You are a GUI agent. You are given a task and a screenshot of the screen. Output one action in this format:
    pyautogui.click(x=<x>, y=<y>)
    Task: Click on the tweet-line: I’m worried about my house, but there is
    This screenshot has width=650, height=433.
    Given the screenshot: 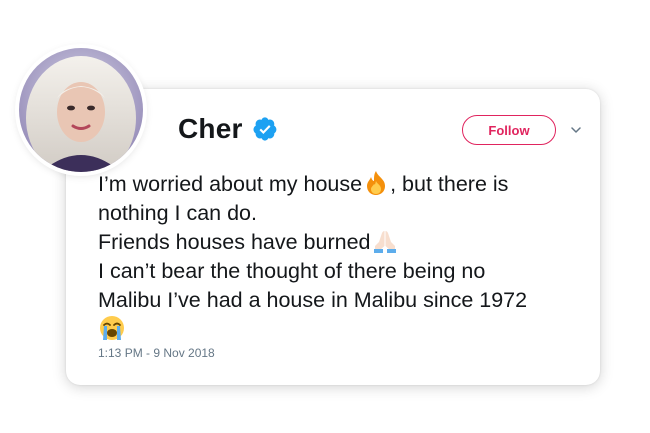 What is the action you would take?
    pyautogui.click(x=303, y=183)
    